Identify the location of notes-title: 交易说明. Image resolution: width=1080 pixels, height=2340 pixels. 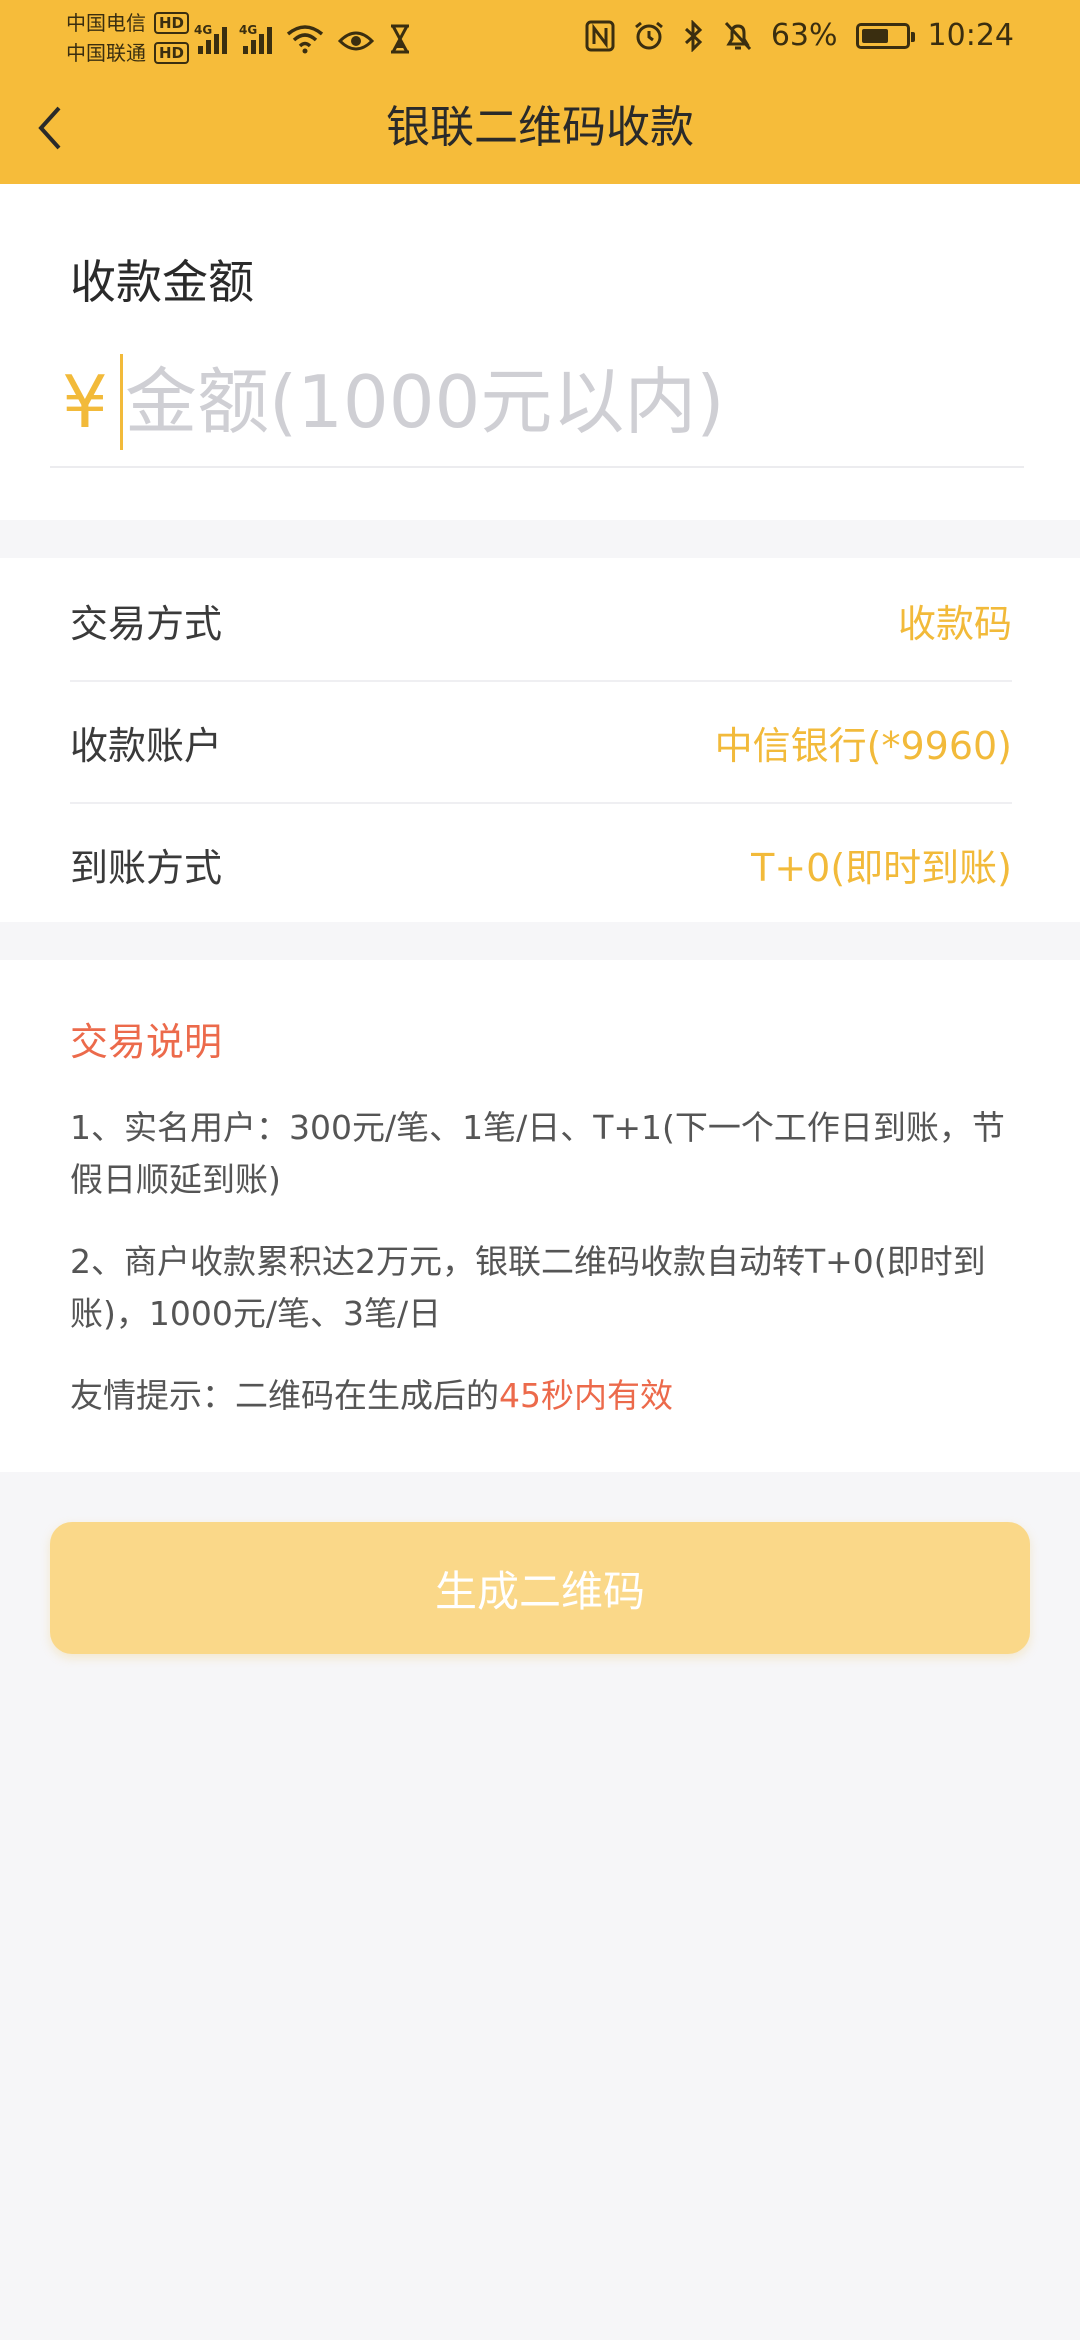
(146, 1042).